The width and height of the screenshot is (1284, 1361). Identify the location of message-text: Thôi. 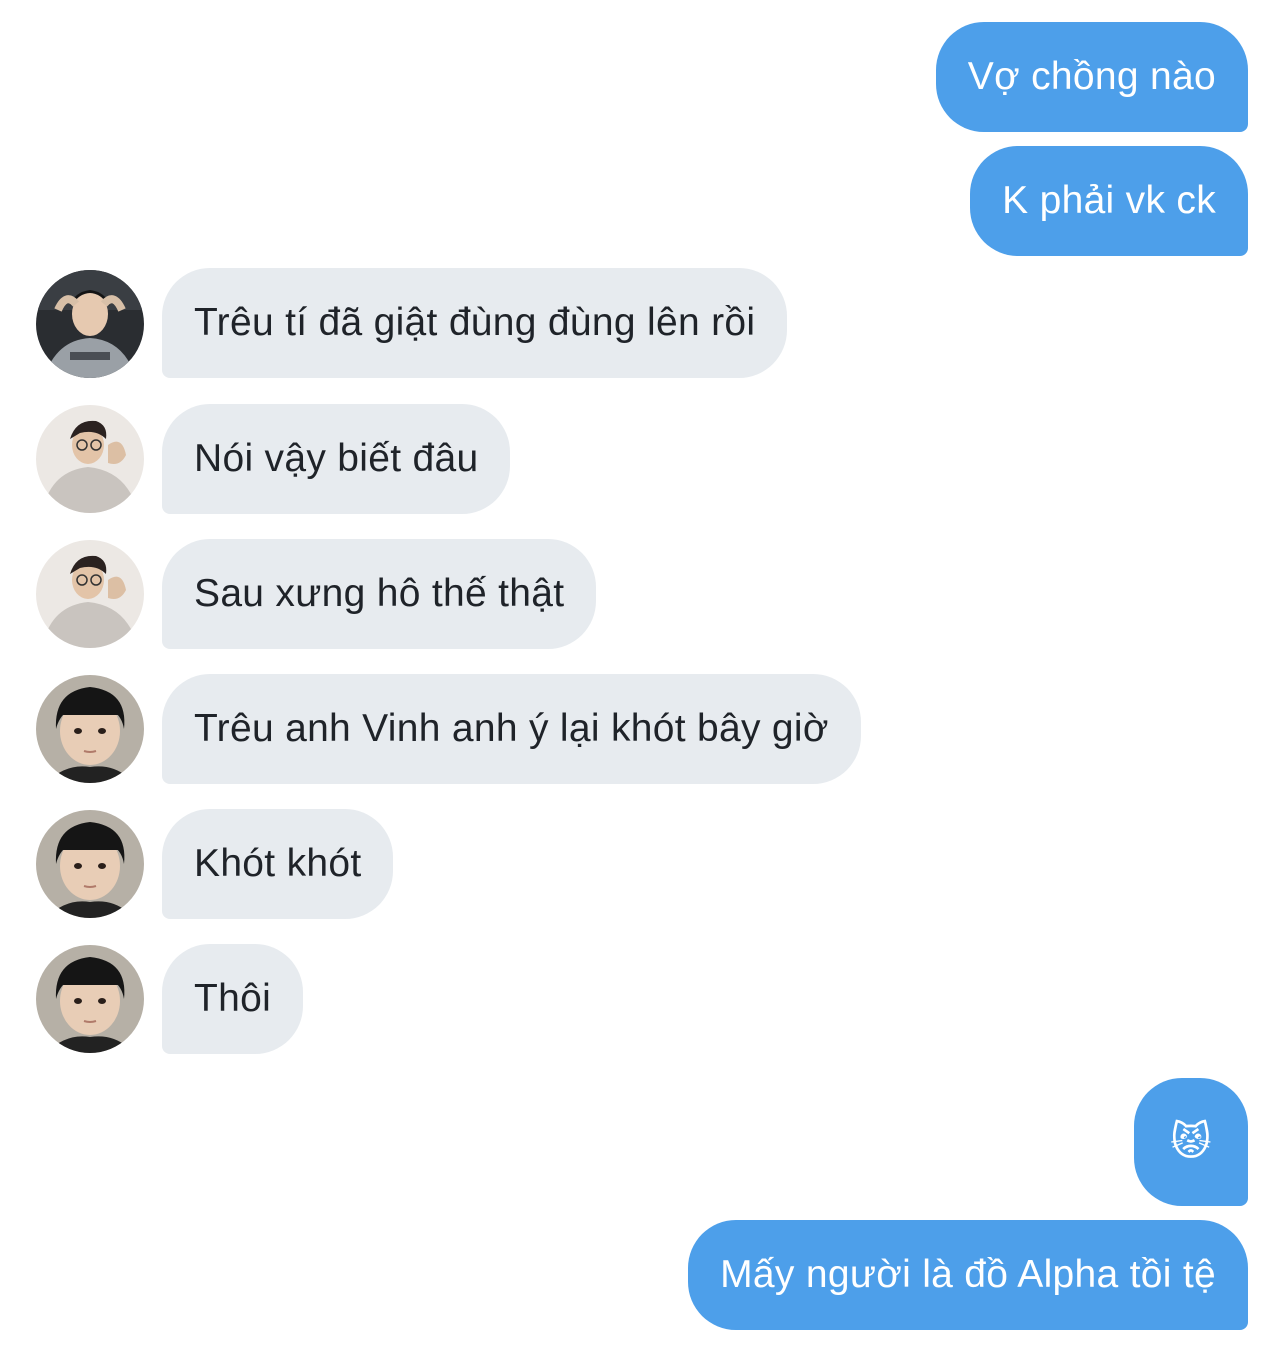
(233, 998).